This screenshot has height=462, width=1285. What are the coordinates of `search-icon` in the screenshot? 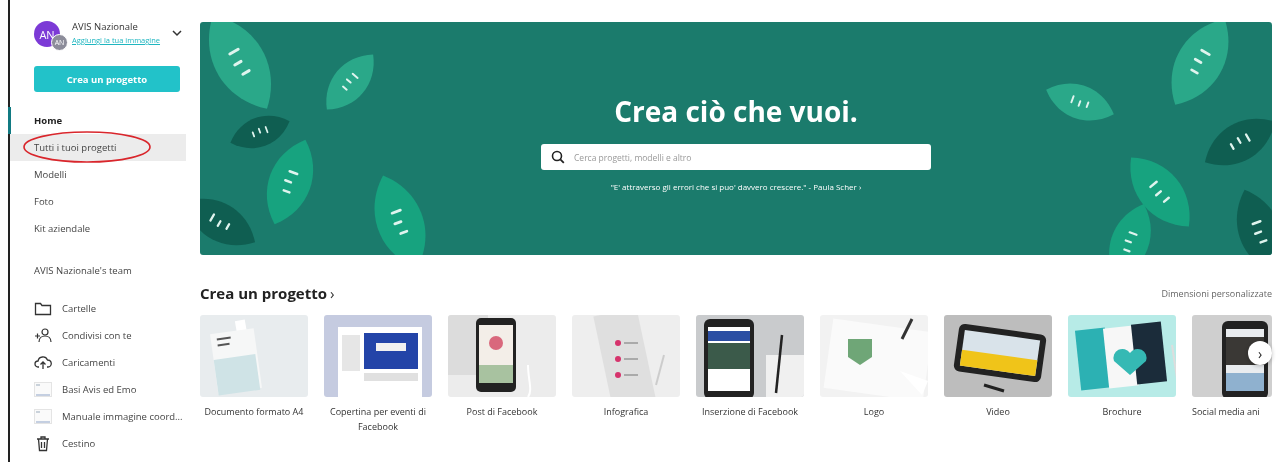 It's located at (558, 157).